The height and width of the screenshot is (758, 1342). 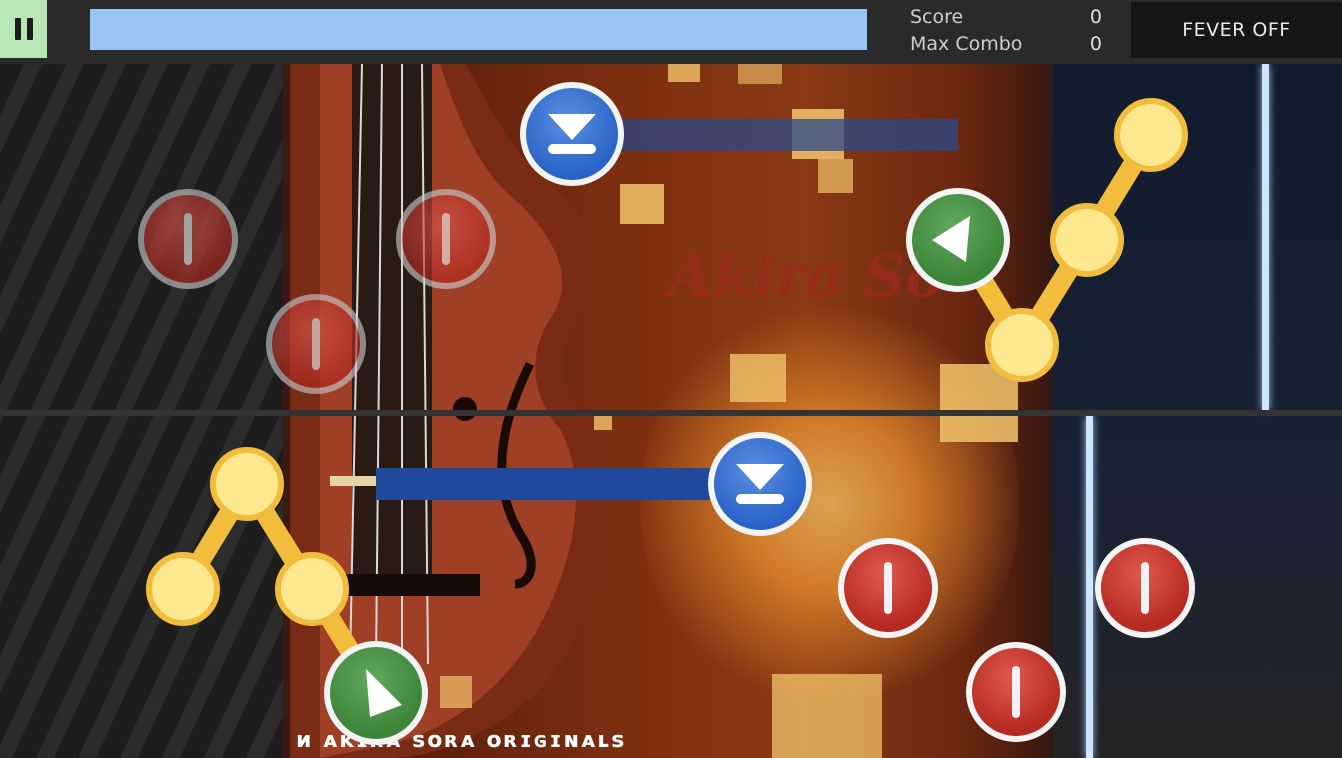 I want to click on max-combo-label: Max Combo, so click(x=966, y=44).